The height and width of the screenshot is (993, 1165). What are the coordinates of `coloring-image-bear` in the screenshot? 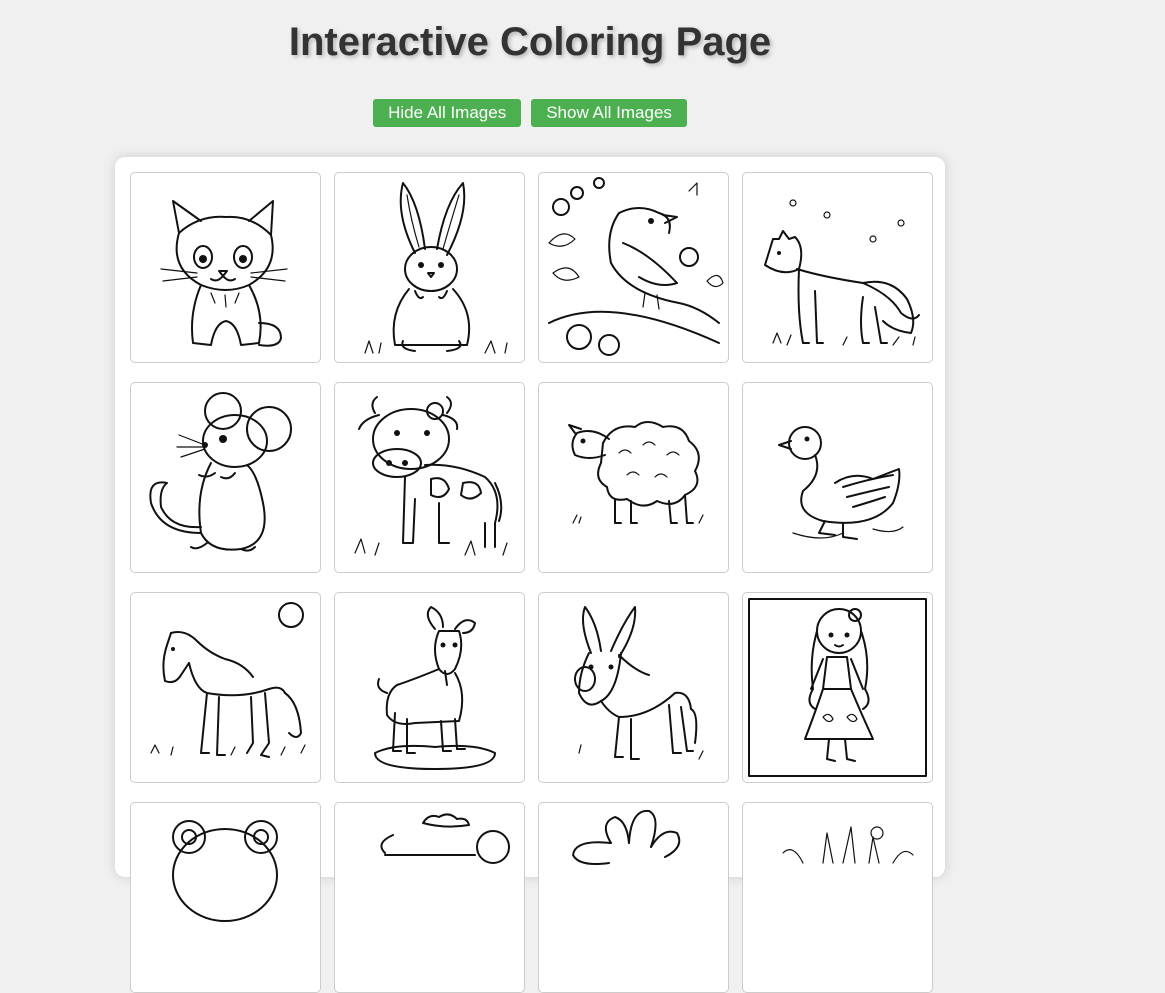 It's located at (225, 897).